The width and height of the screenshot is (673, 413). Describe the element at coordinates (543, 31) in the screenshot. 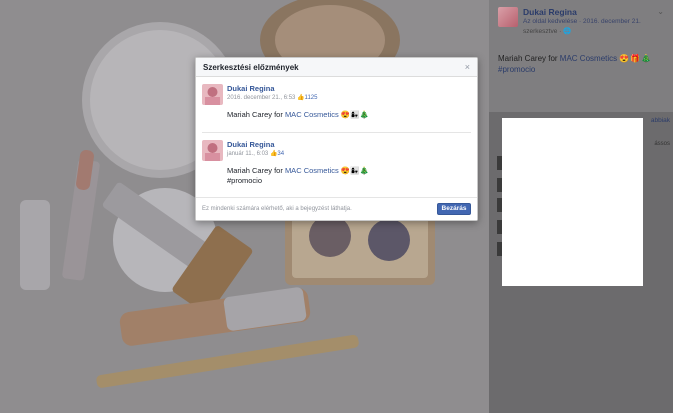

I see `edited-label: szerkesztve ·` at that location.